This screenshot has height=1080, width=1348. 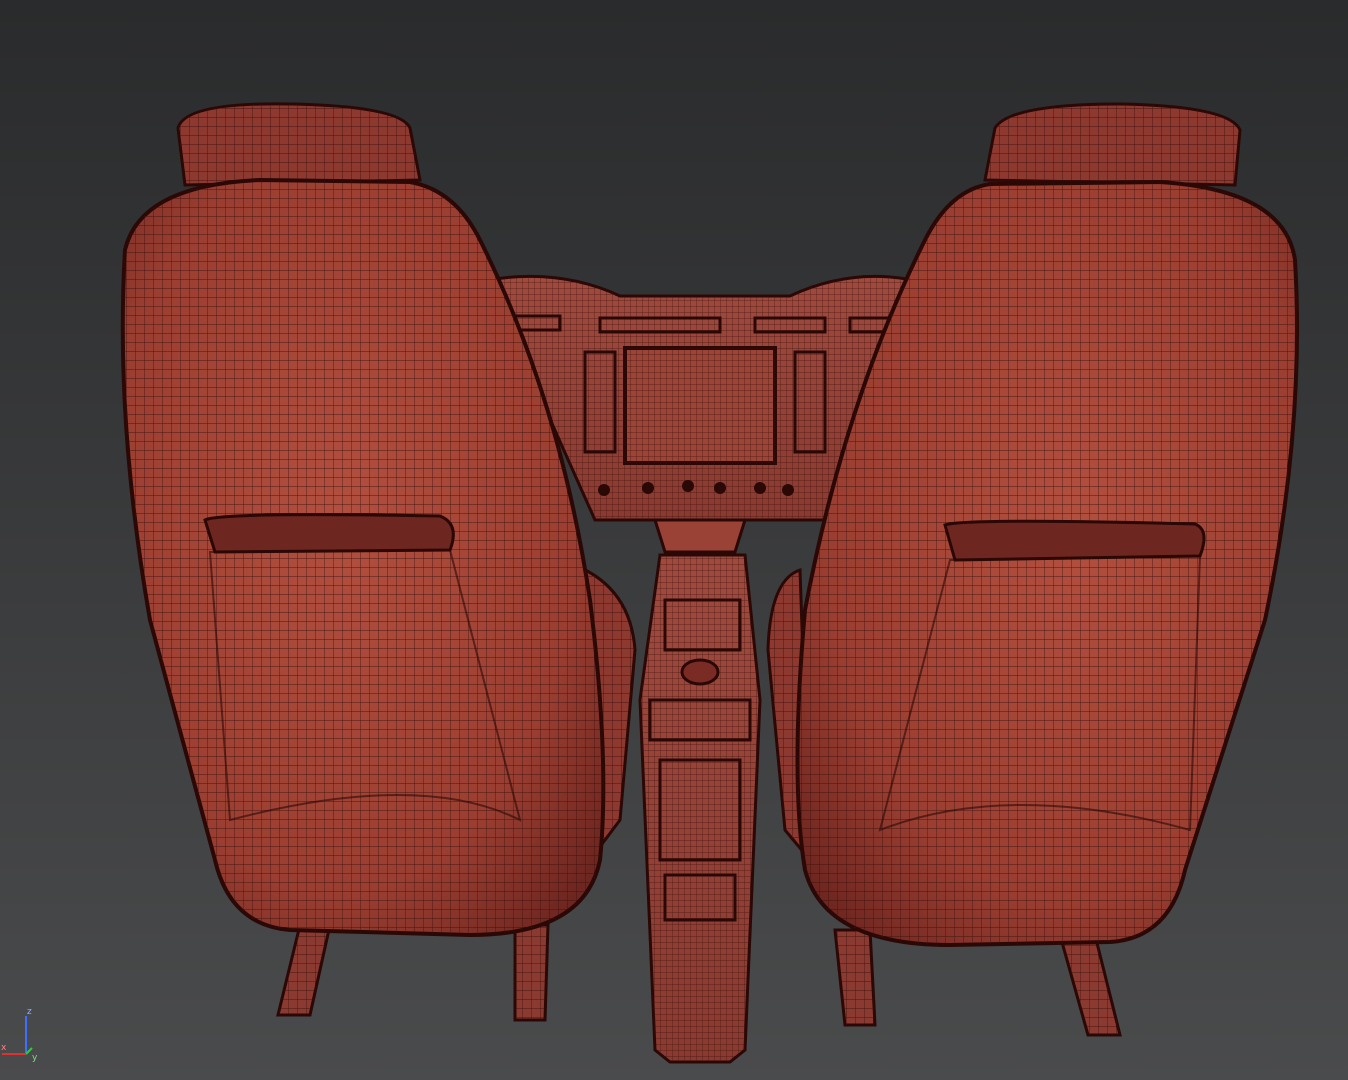 What do you see at coordinates (4, 1048) in the screenshot?
I see `axis-x-label: x` at bounding box center [4, 1048].